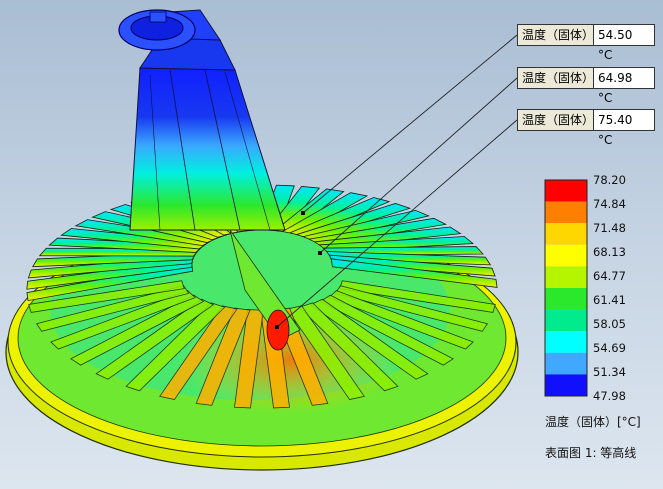 The height and width of the screenshot is (489, 663). Describe the element at coordinates (615, 130) in the screenshot. I see `probe-3-value: 75.40 °C` at that location.